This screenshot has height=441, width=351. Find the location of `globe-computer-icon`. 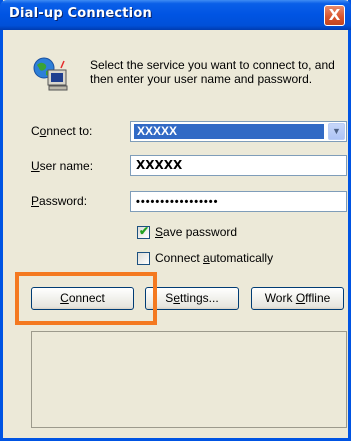

globe-computer-icon is located at coordinates (50, 74).